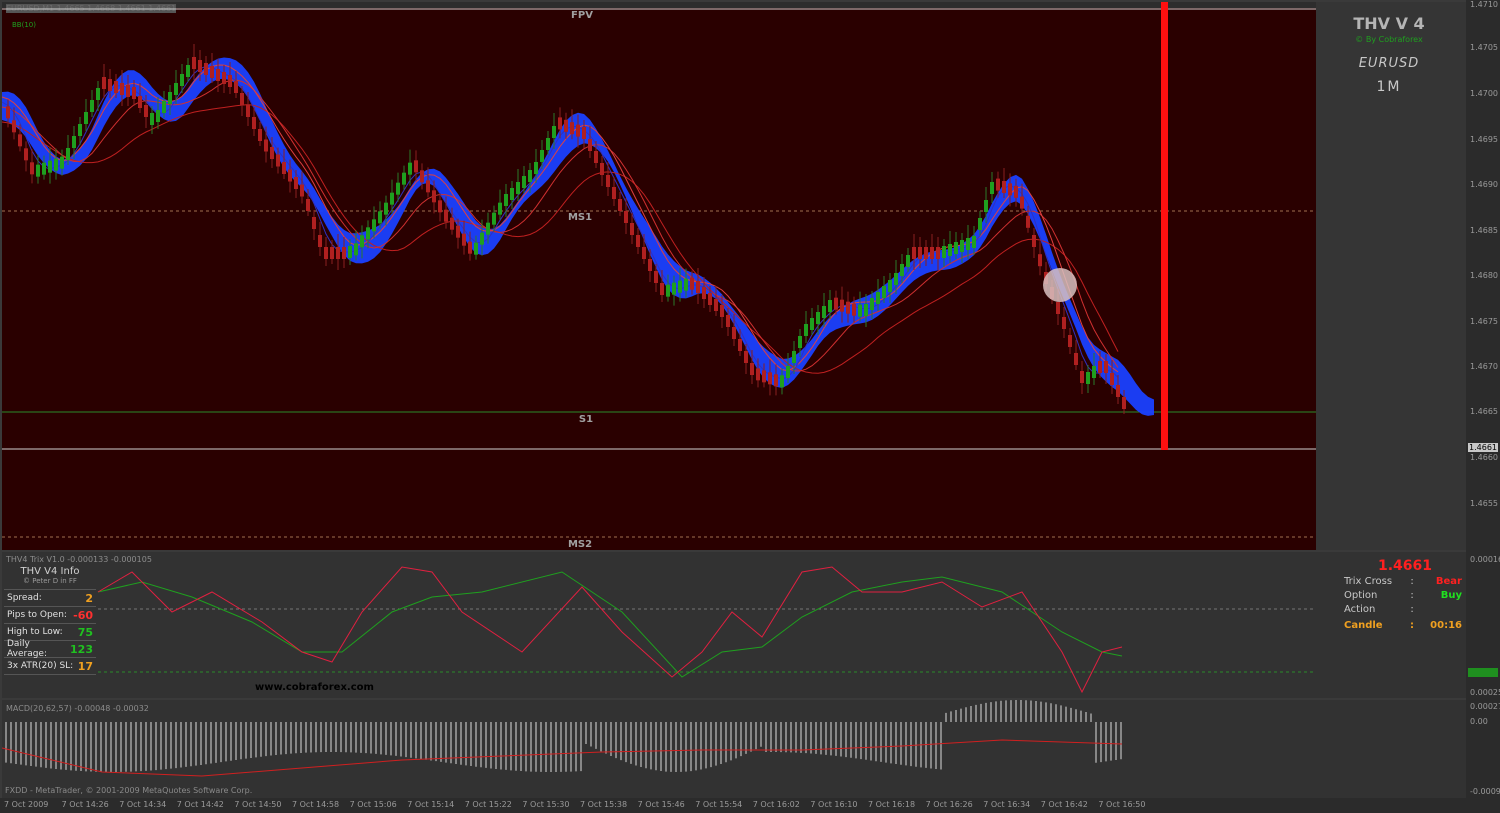 The width and height of the screenshot is (1500, 813). What do you see at coordinates (1479, 721) in the screenshot?
I see `macd-tick-label: 0.00` at bounding box center [1479, 721].